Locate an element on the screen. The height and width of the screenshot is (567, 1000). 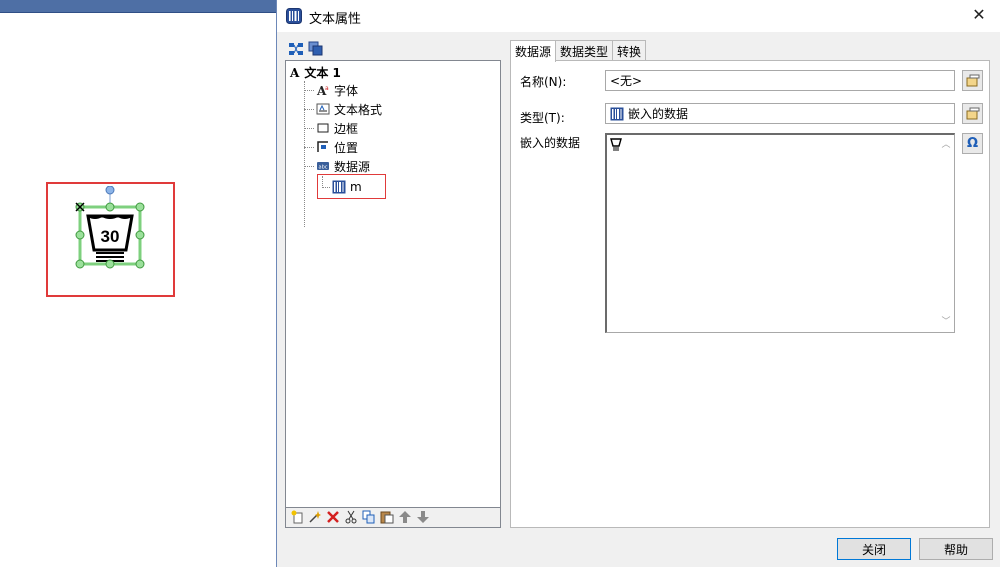
dialog-title: 文本属性 is located at coordinates (335, 19).